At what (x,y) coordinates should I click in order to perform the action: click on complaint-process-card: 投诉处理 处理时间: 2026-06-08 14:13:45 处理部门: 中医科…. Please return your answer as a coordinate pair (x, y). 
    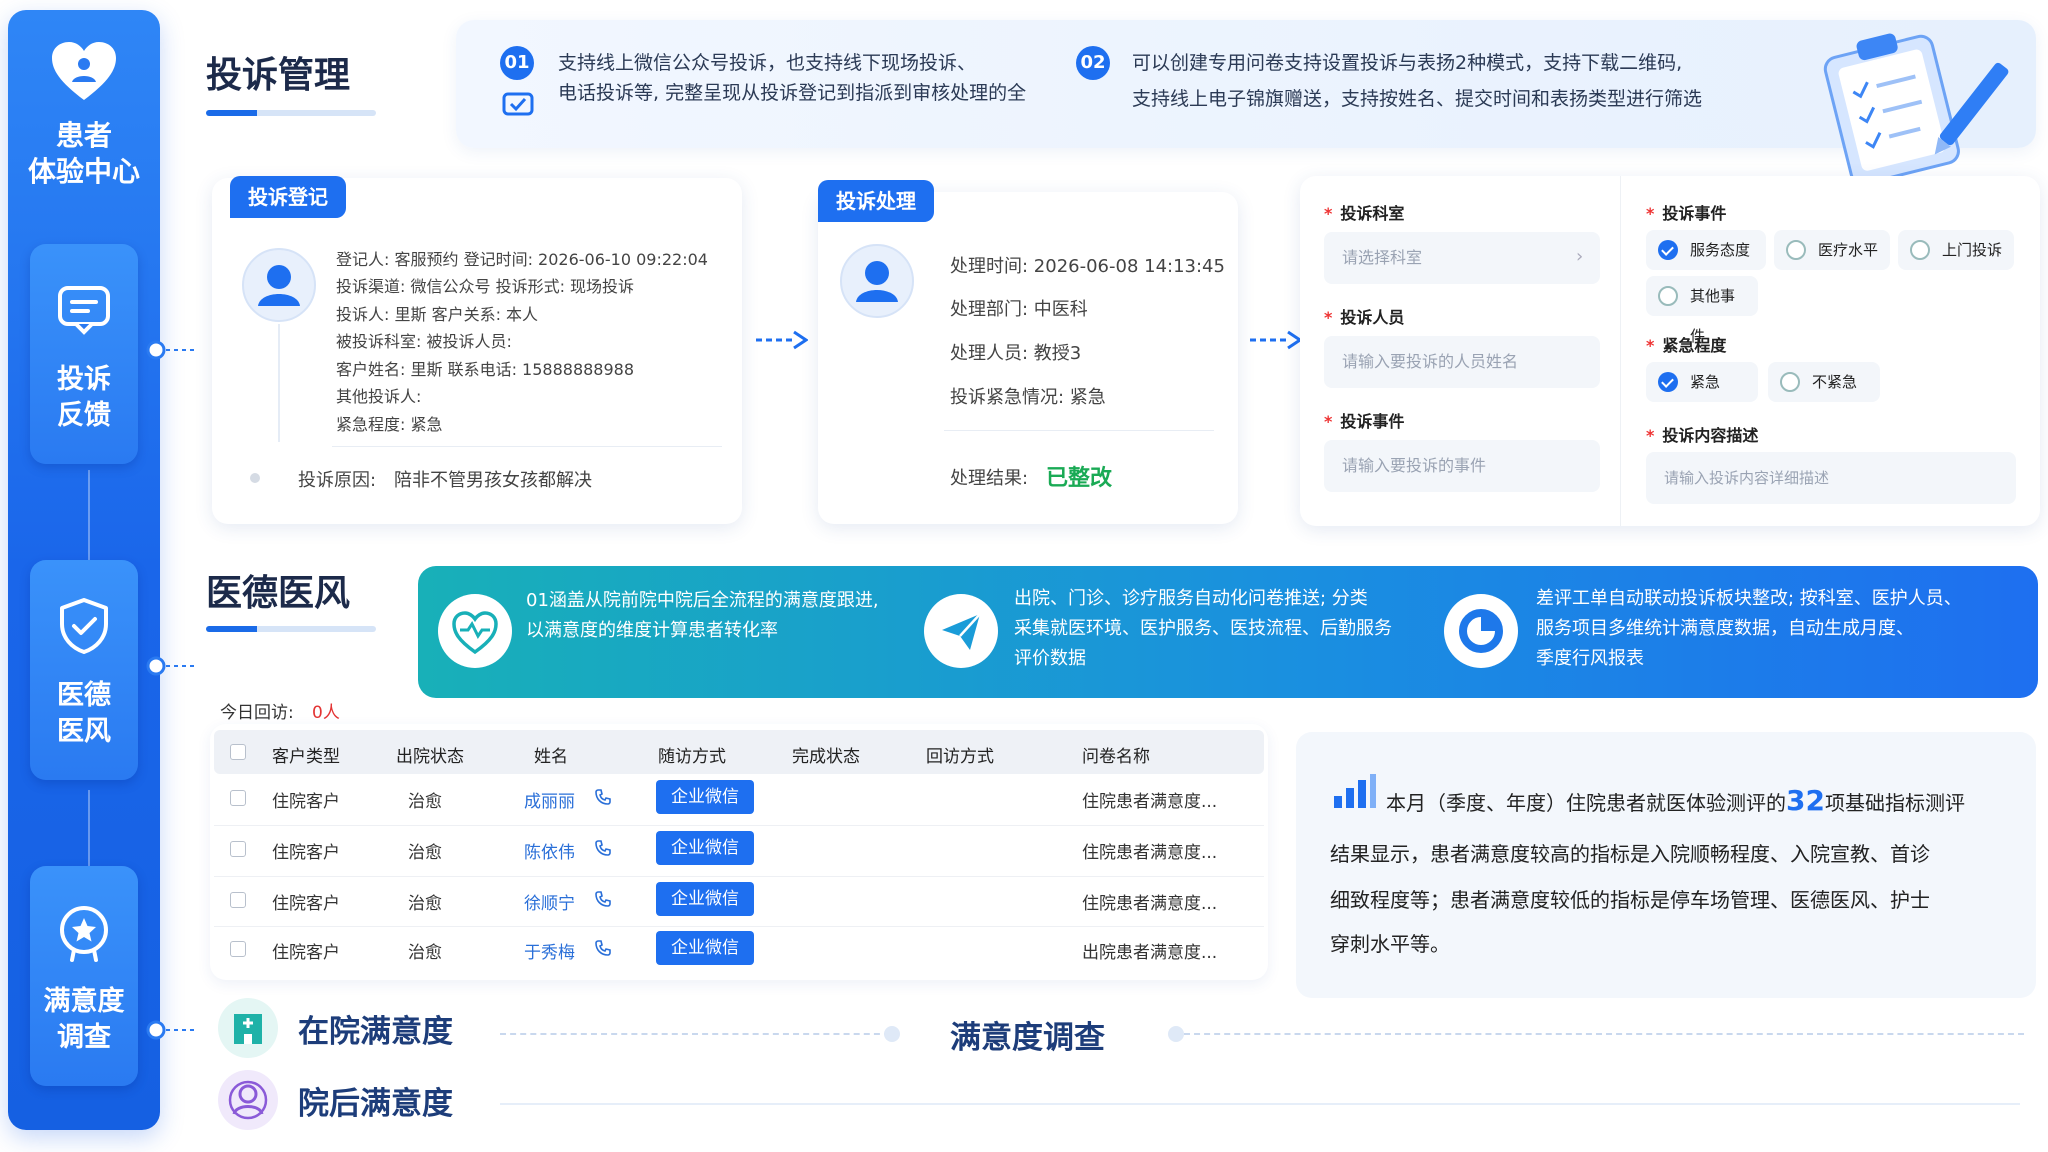
    Looking at the image, I should click on (1028, 352).